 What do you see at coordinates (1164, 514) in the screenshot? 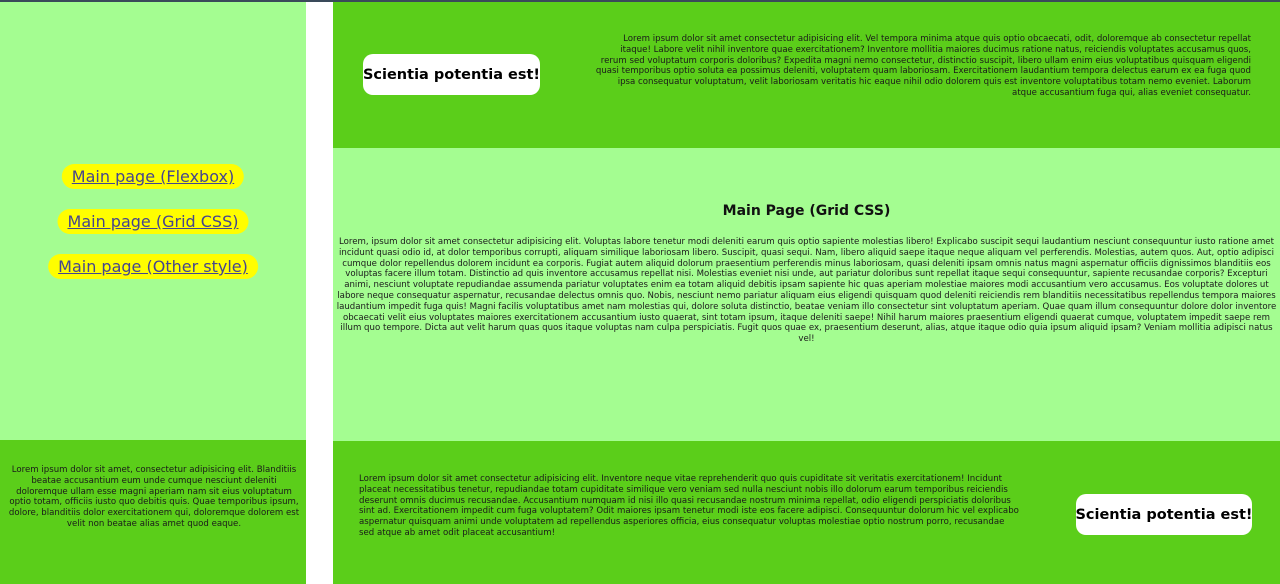
I see `footer-motto-badge: Scientia potentia est!` at bounding box center [1164, 514].